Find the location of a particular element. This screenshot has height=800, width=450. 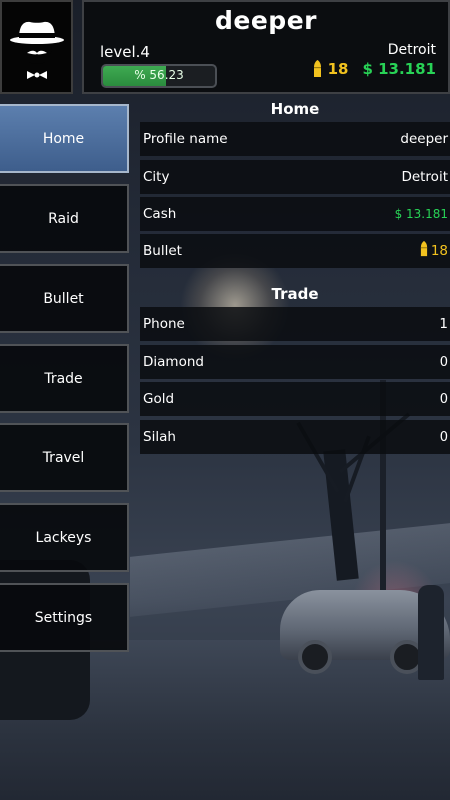

row-value: deeper is located at coordinates (424, 139).